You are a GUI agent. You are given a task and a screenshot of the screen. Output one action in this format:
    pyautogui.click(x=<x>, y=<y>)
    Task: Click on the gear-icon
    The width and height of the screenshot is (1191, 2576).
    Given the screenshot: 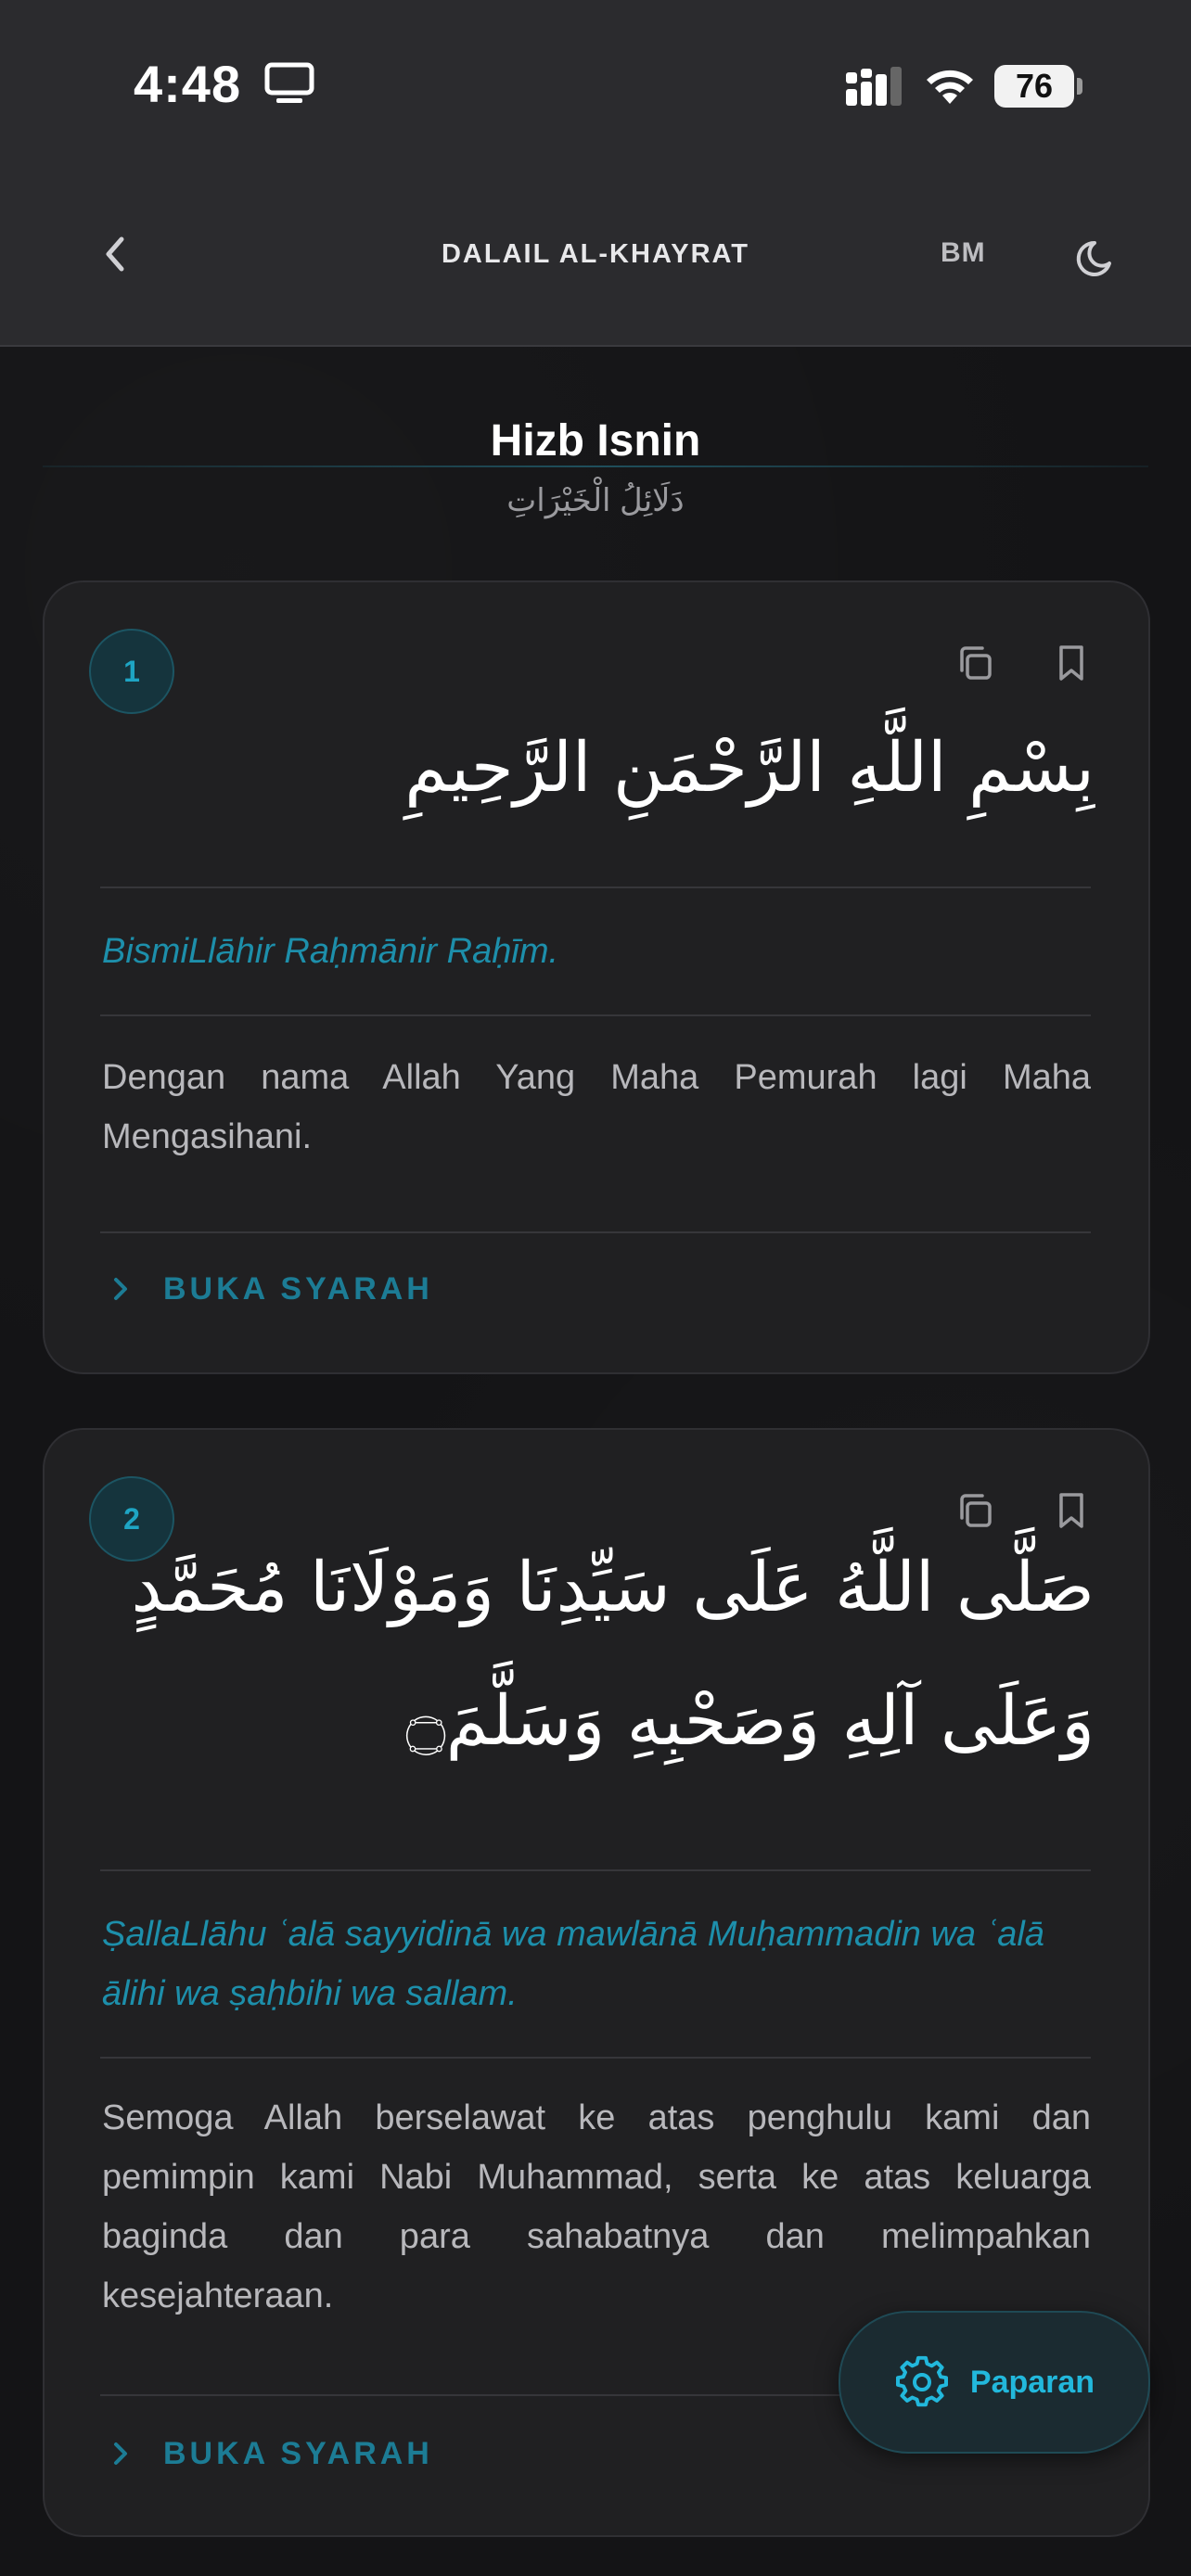 What is the action you would take?
    pyautogui.click(x=921, y=2381)
    